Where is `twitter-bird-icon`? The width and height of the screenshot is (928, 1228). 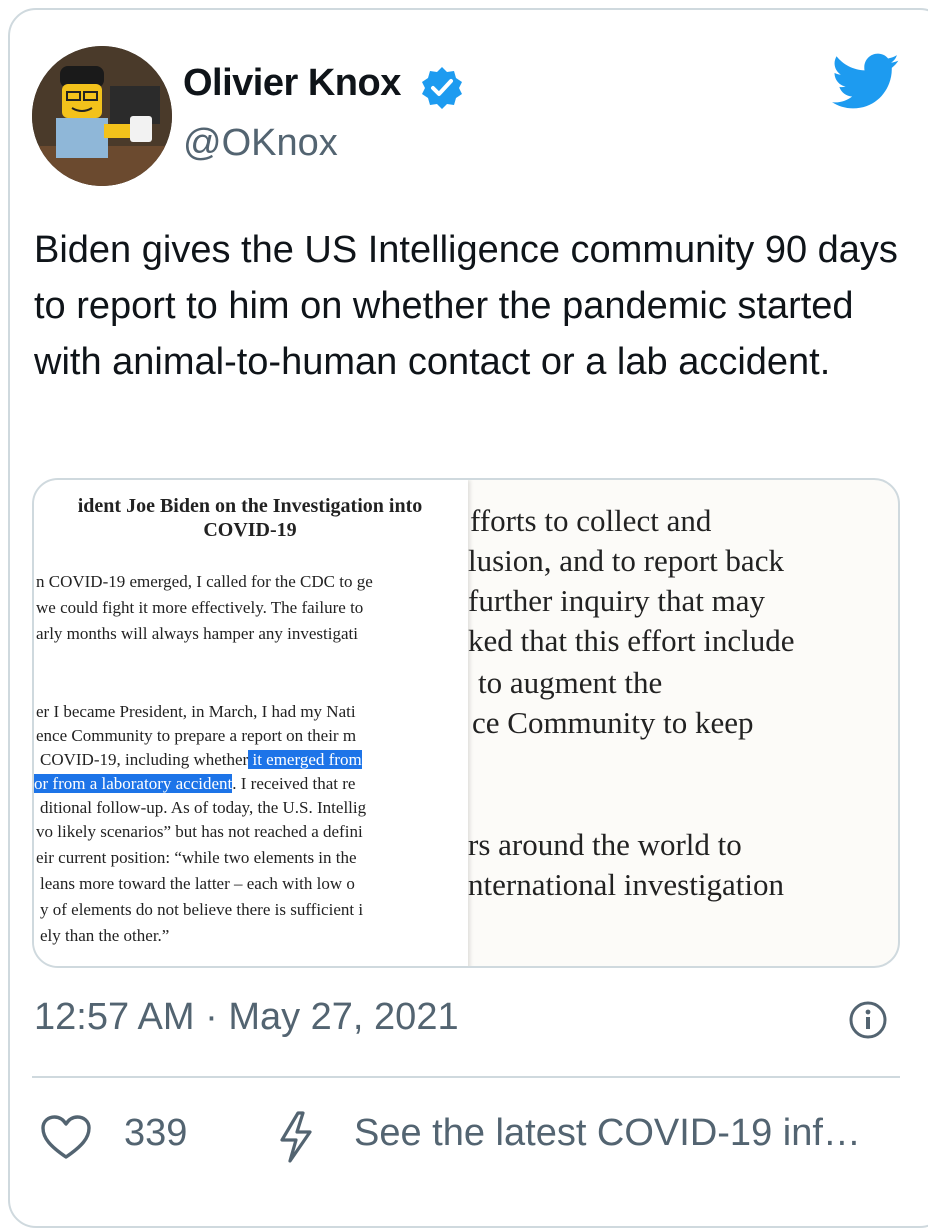
twitter-bird-icon is located at coordinates (866, 82).